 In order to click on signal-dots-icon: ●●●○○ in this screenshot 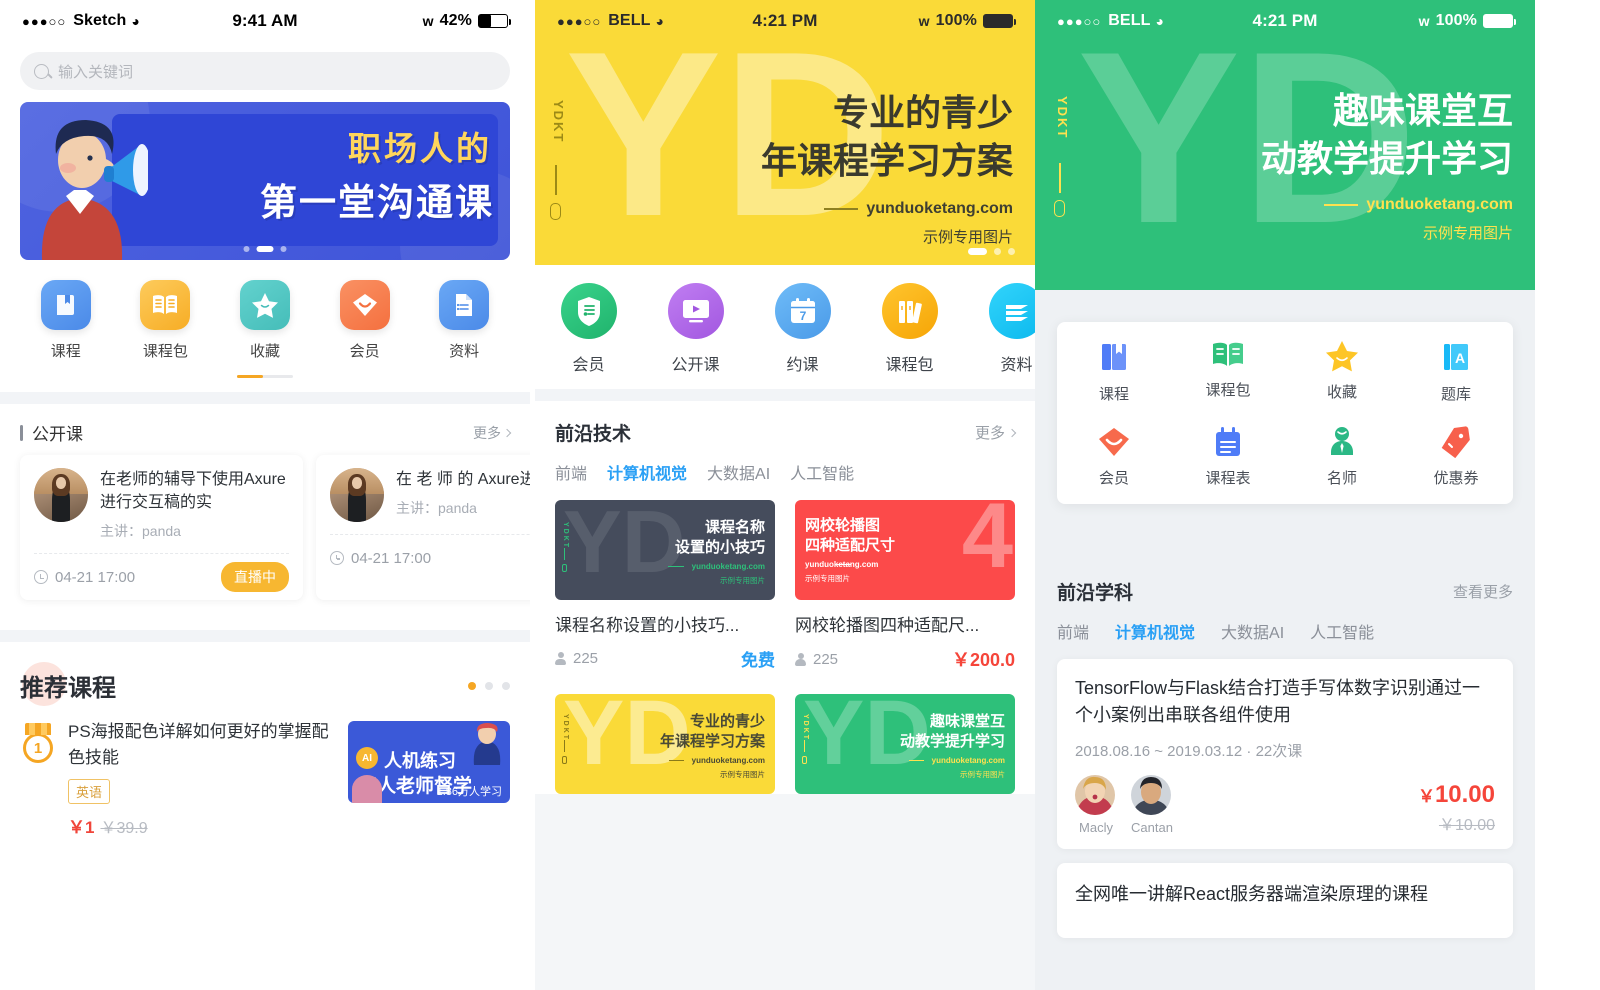, I will do `click(1079, 21)`.